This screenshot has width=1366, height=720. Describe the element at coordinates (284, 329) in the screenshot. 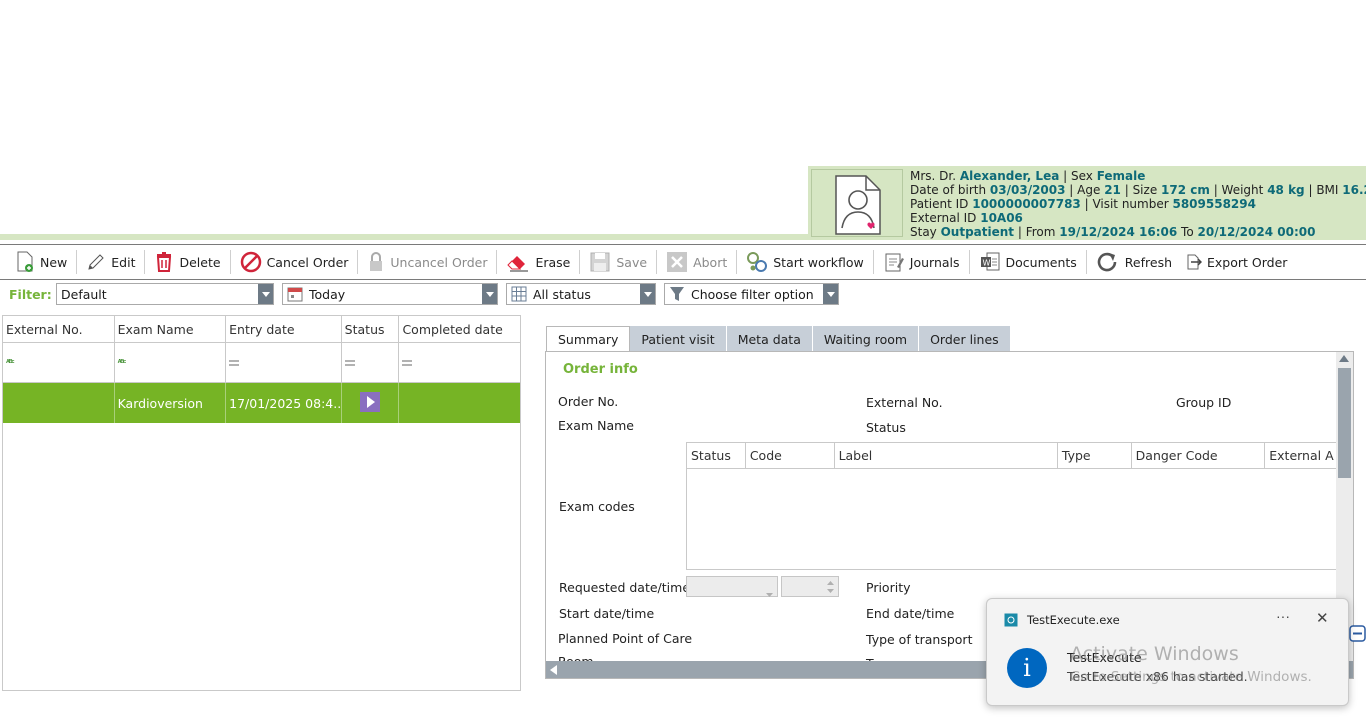

I see `column-header-entry-date: Entry date` at that location.